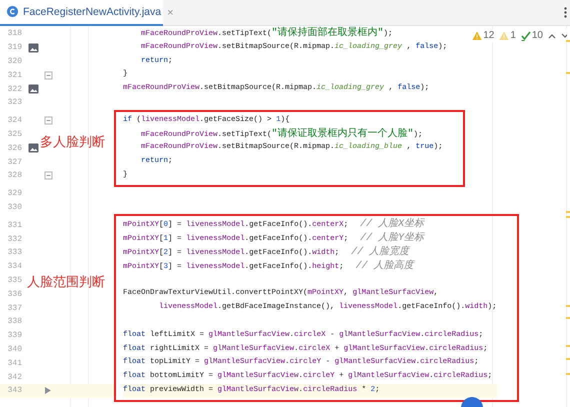  I want to click on line-number: 333, so click(14, 253).